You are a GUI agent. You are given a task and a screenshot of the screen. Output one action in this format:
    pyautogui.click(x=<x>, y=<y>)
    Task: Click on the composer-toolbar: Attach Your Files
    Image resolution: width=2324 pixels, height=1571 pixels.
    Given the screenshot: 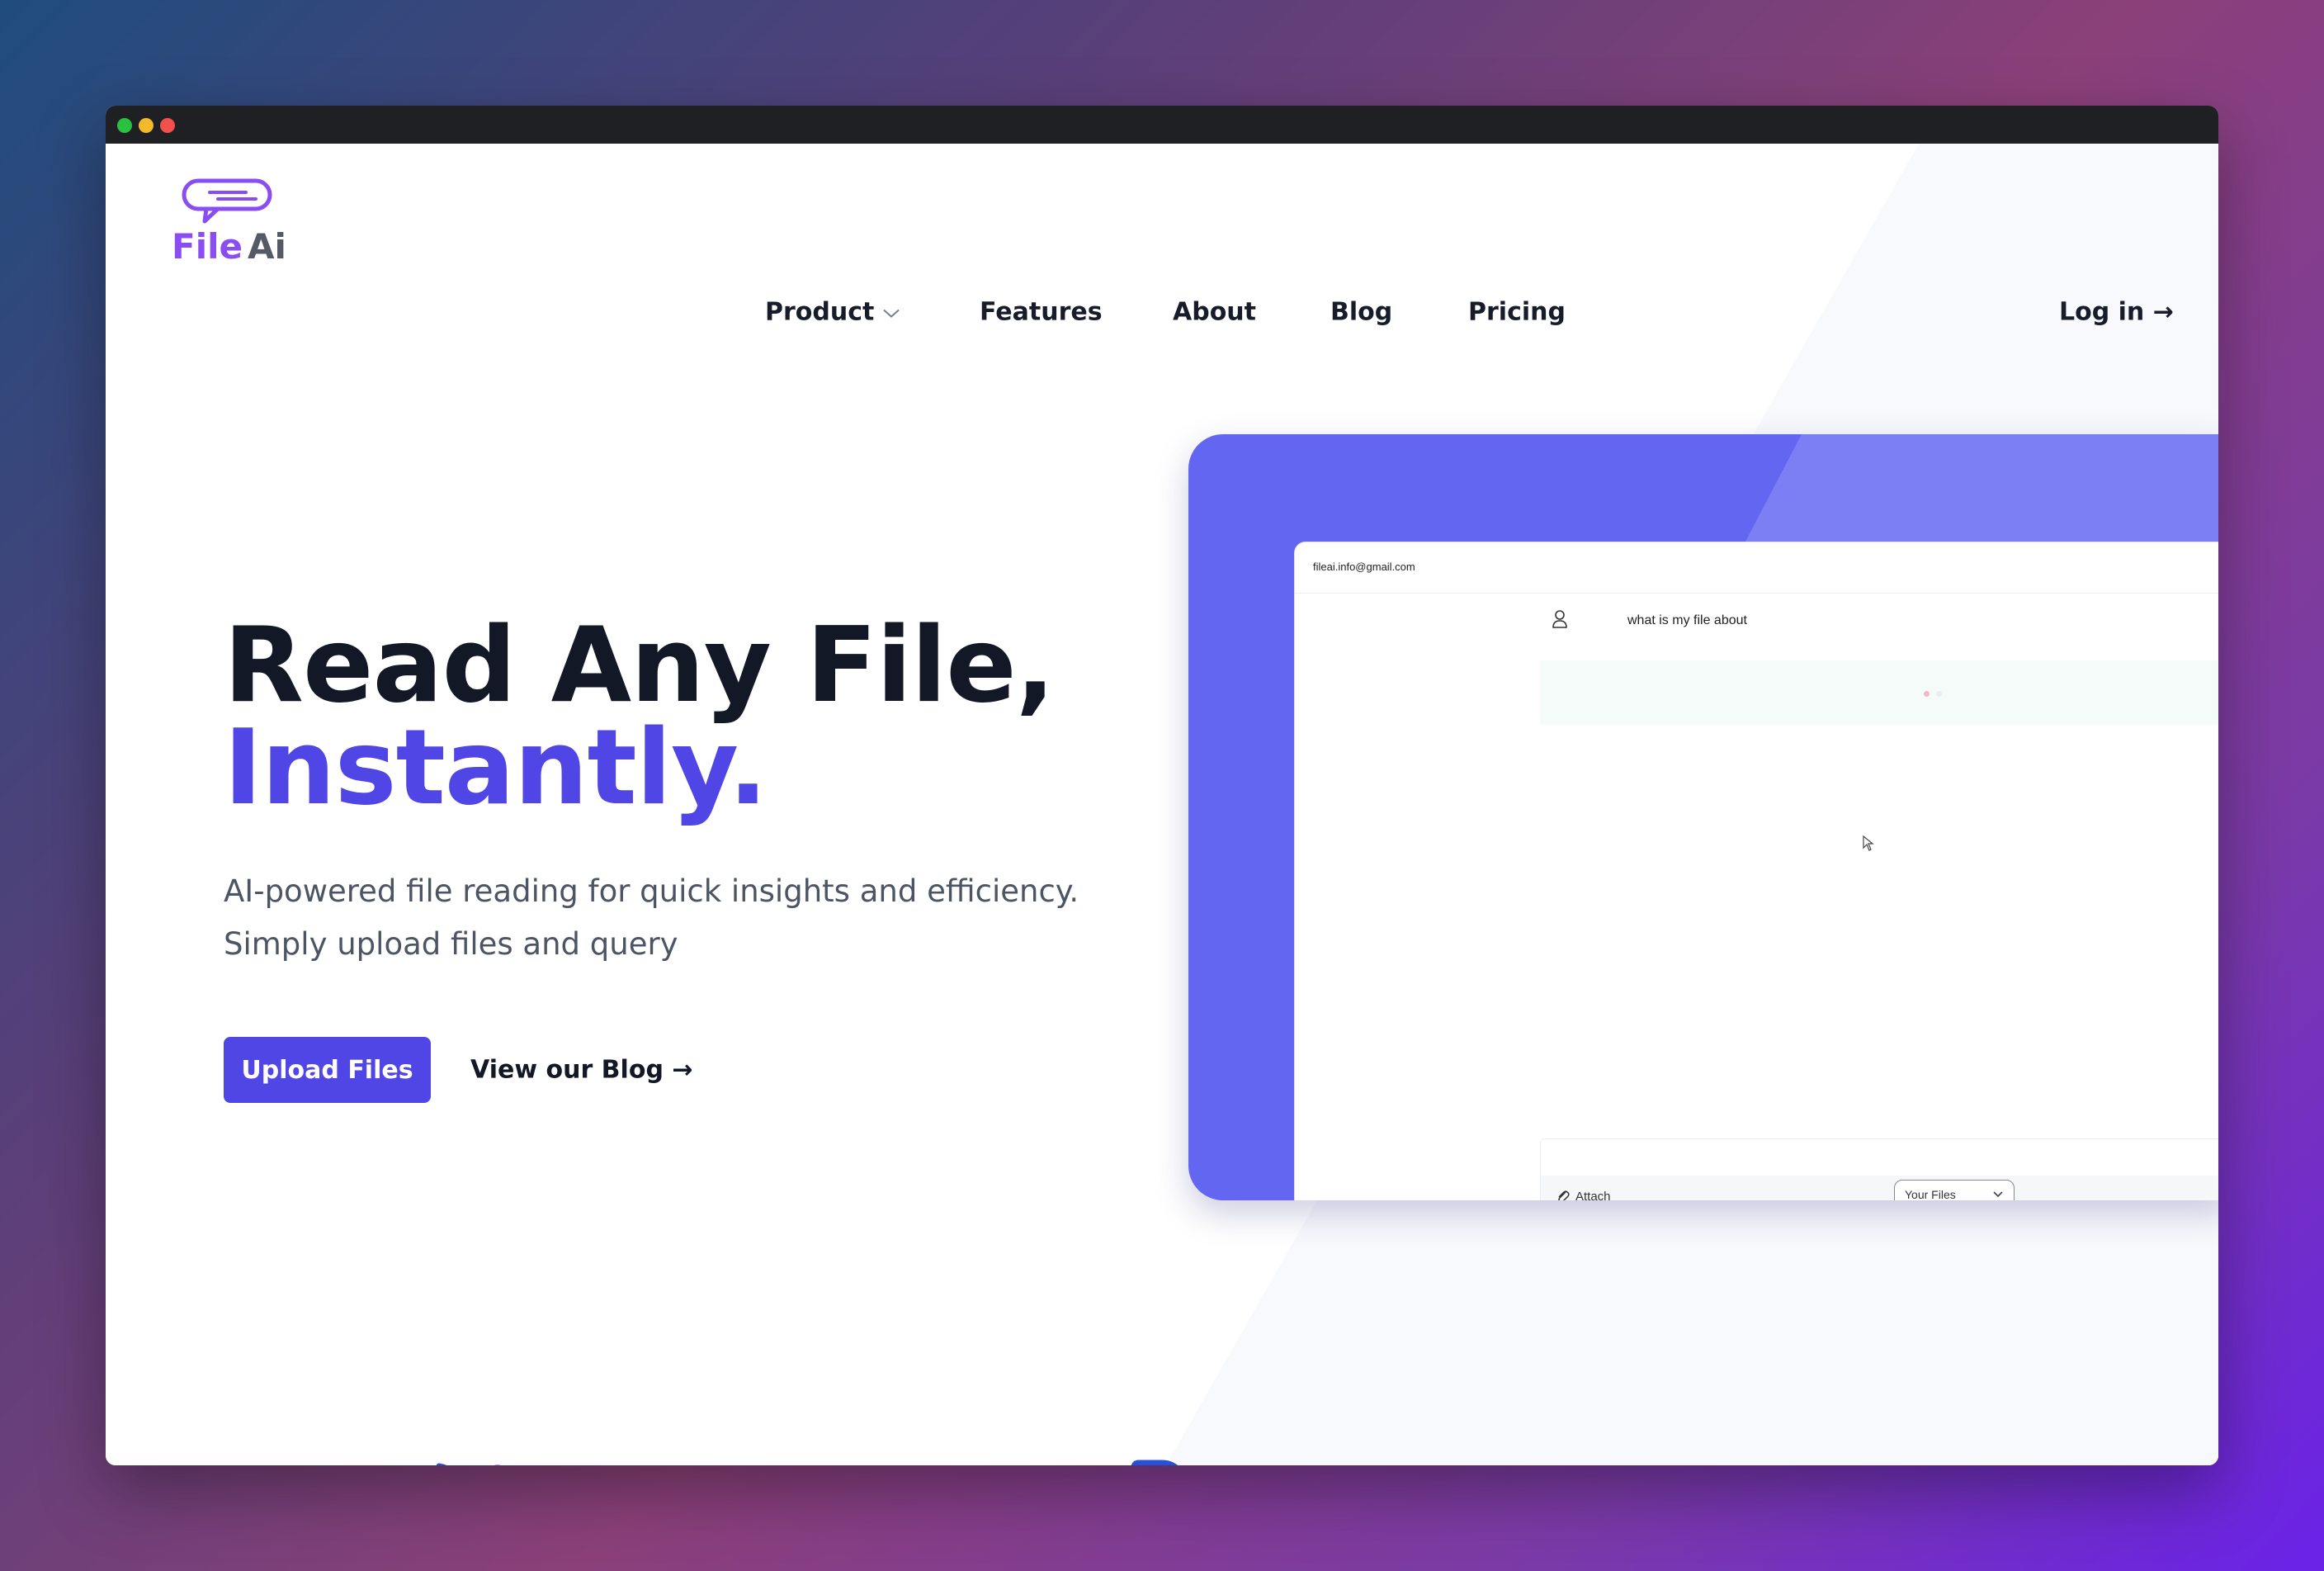 What is the action you would take?
    pyautogui.click(x=1880, y=1188)
    